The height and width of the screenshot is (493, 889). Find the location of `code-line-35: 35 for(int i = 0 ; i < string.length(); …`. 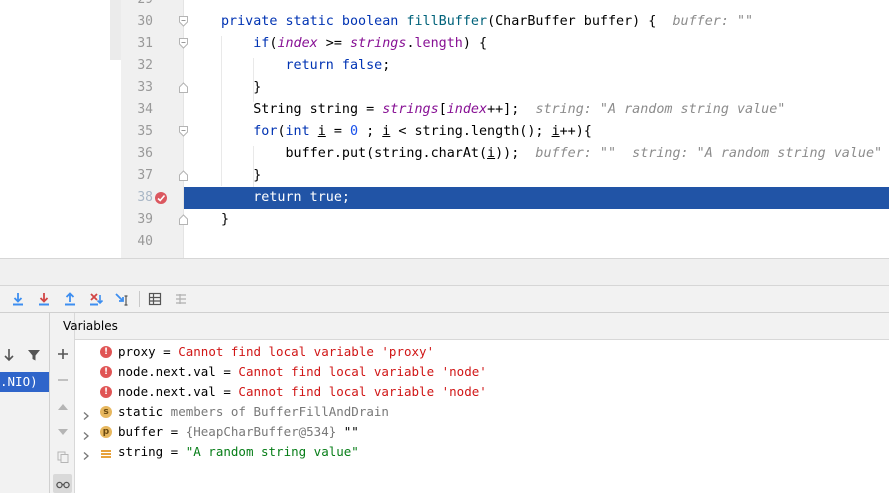

code-line-35: 35 for(int i = 0 ; i < string.length(); … is located at coordinates (505, 132).